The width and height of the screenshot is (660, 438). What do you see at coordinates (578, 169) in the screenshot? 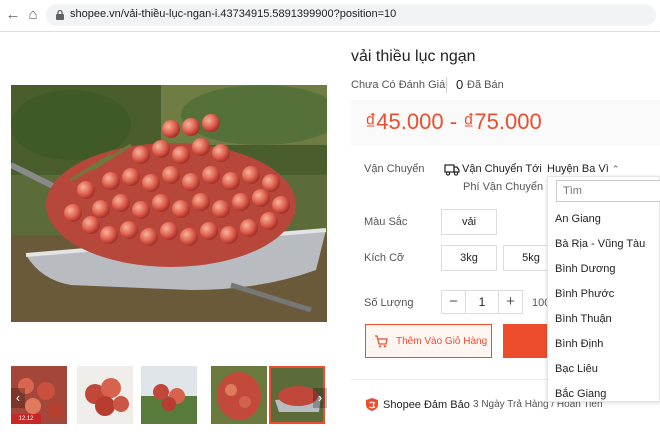
I see `district-value: Huyện Ba Vì` at bounding box center [578, 169].